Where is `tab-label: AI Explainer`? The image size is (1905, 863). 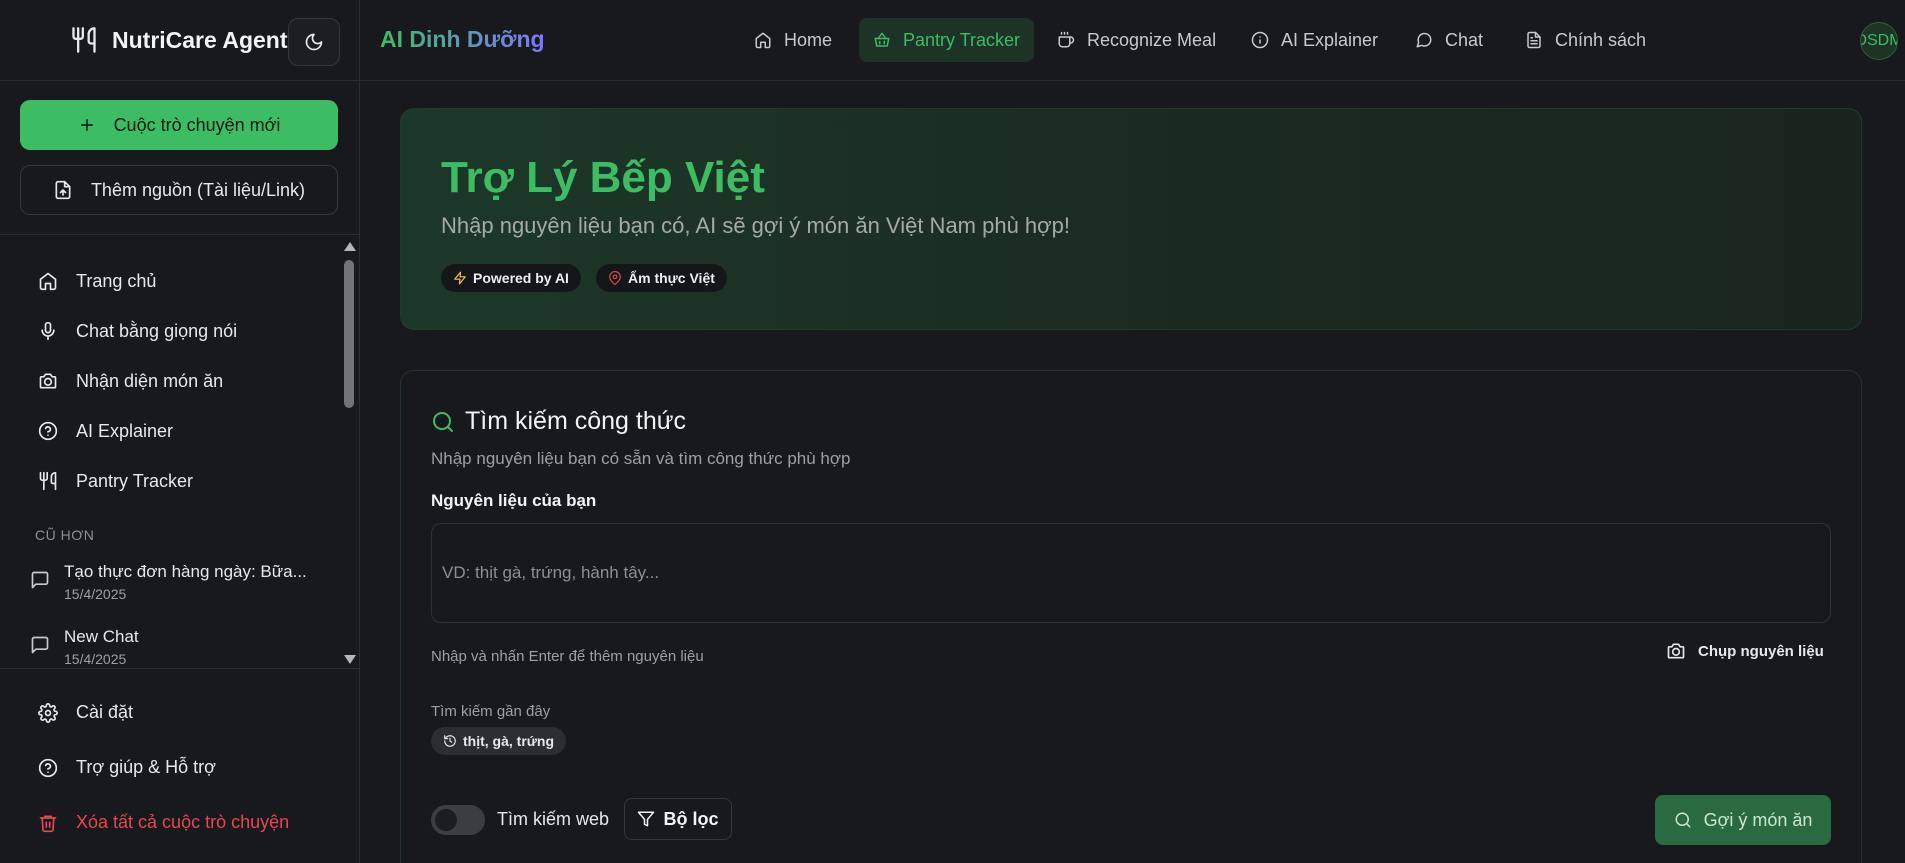
tab-label: AI Explainer is located at coordinates (1330, 39).